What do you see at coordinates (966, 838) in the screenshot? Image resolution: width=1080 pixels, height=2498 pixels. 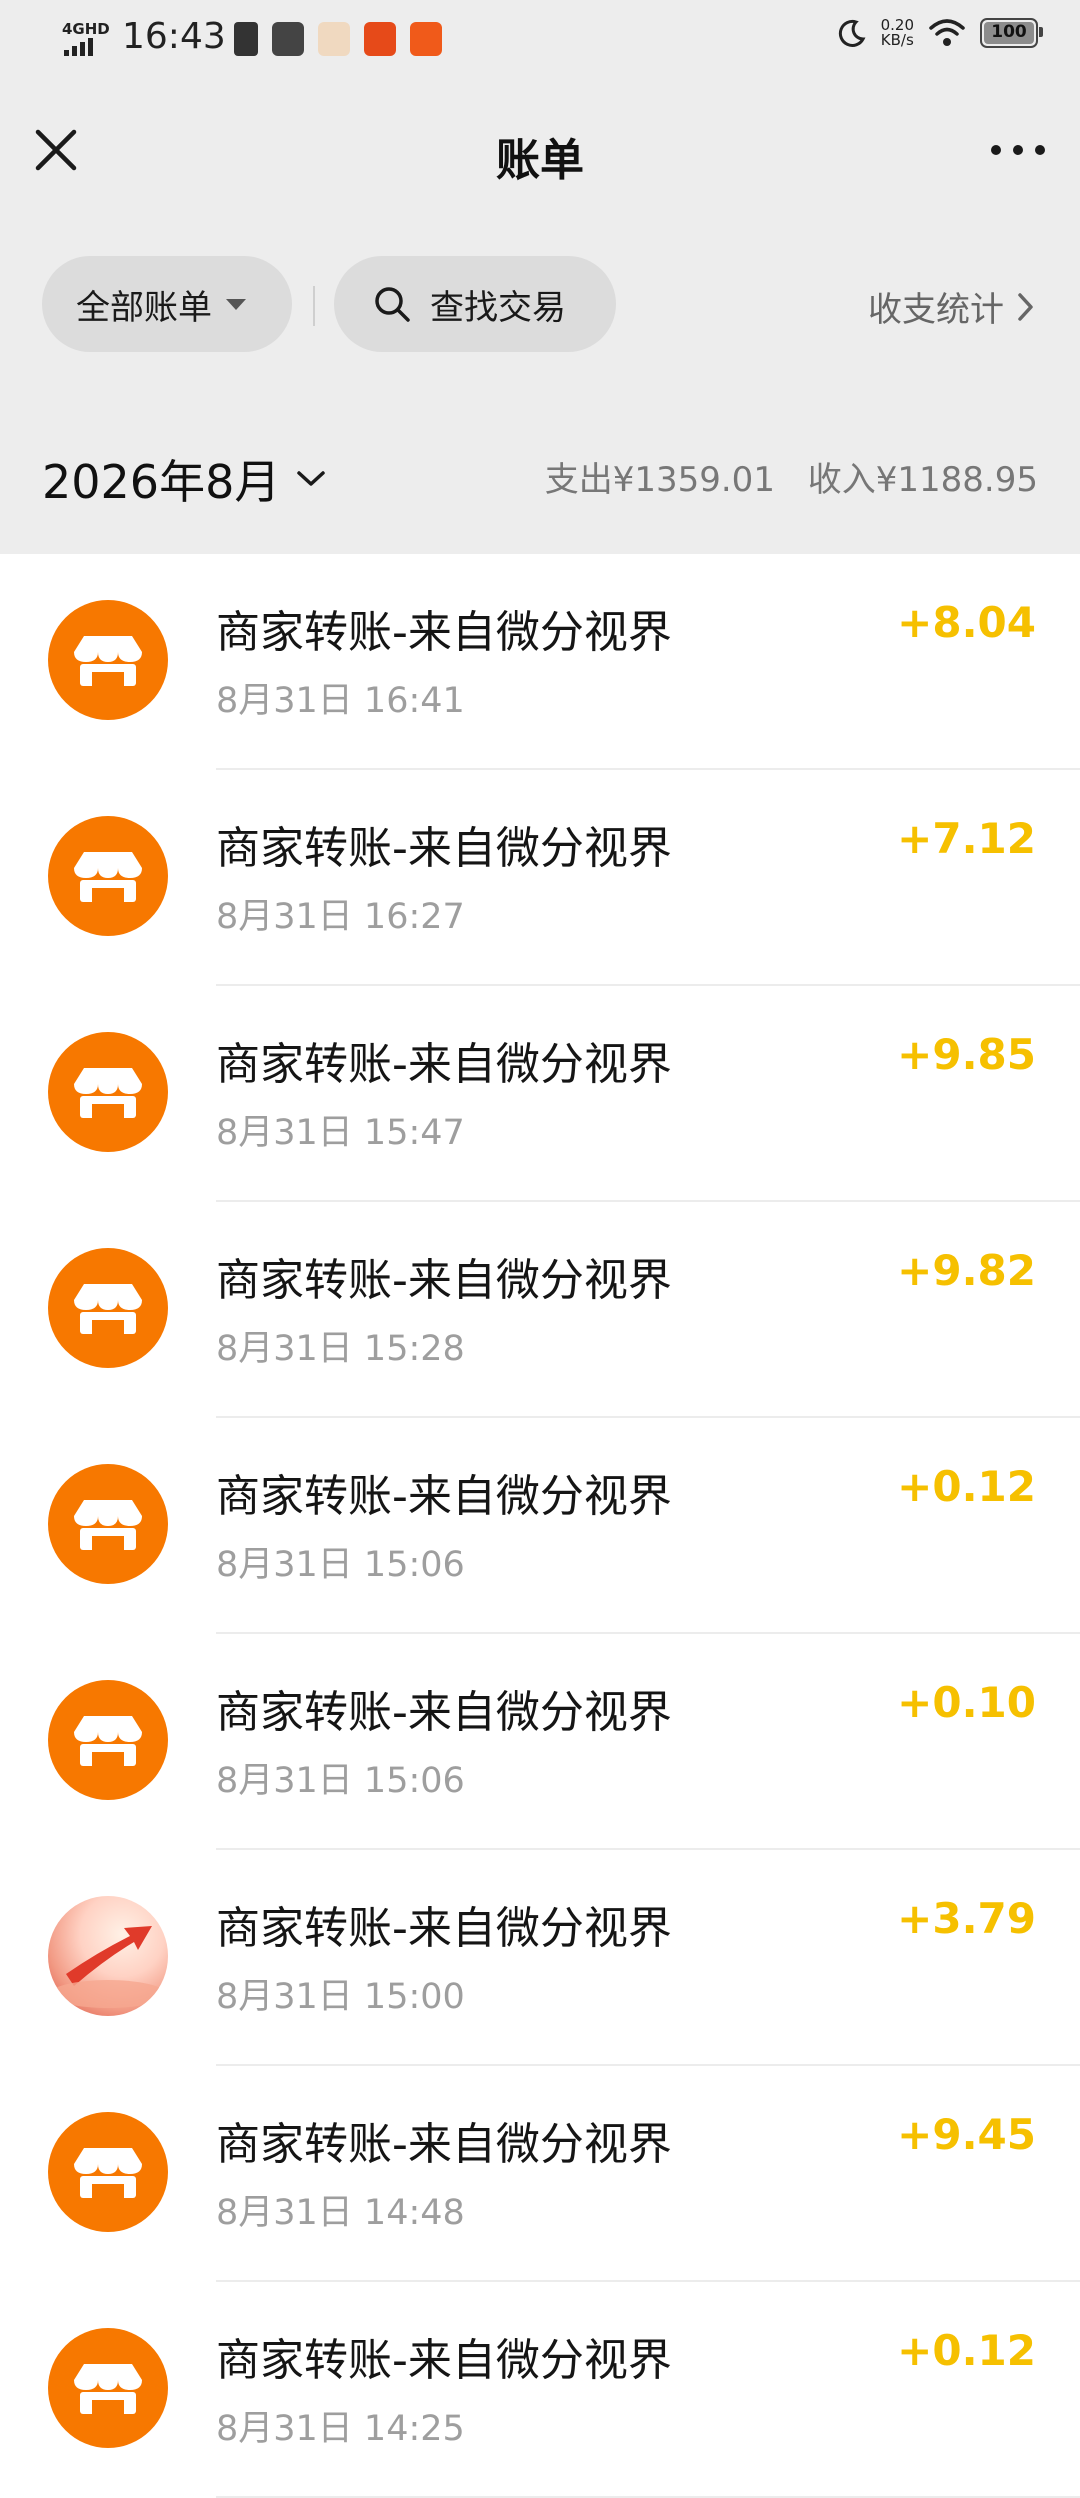 I see `transaction-amount: +7.12` at bounding box center [966, 838].